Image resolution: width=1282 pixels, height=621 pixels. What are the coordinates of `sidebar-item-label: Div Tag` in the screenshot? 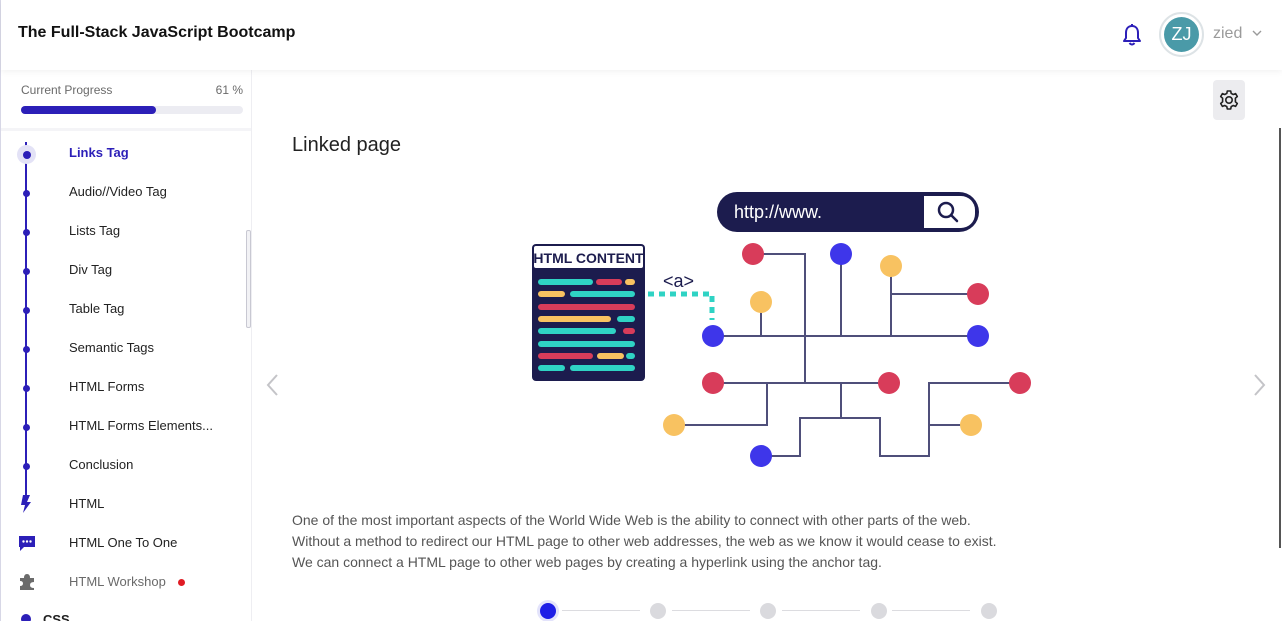 It's located at (91, 269).